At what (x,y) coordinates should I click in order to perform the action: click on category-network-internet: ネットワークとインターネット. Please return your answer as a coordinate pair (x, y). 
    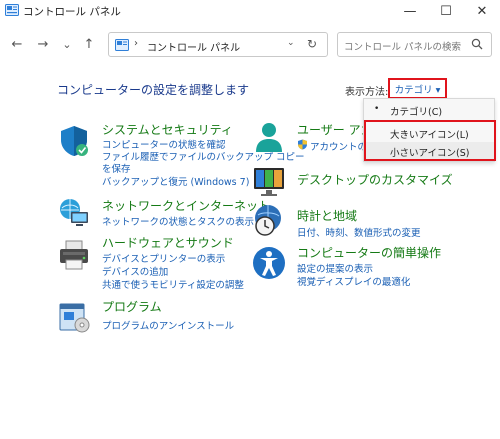
    Looking at the image, I should click on (186, 205).